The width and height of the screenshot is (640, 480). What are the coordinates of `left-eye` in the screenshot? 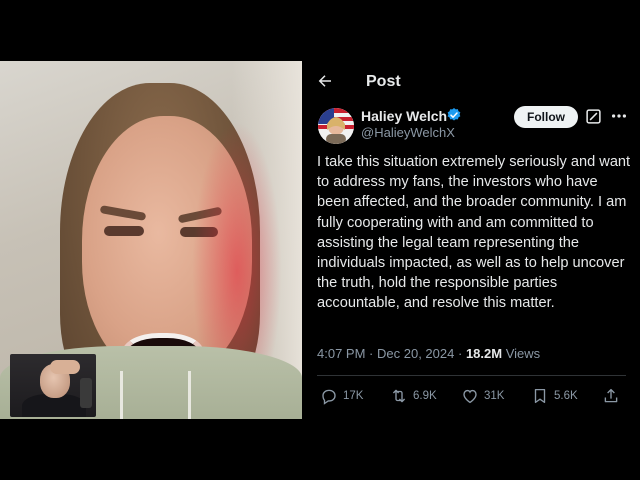 It's located at (124, 231).